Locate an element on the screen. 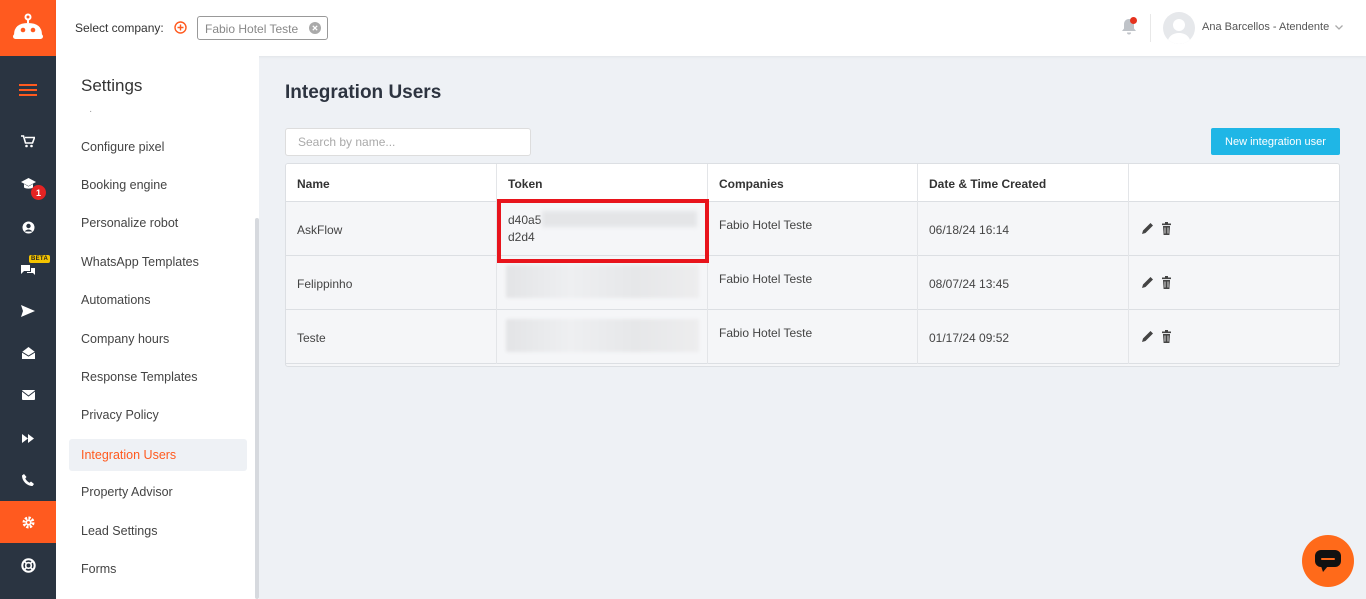 The width and height of the screenshot is (1366, 599). column-header-created: Date & Time Created is located at coordinates (1023, 183).